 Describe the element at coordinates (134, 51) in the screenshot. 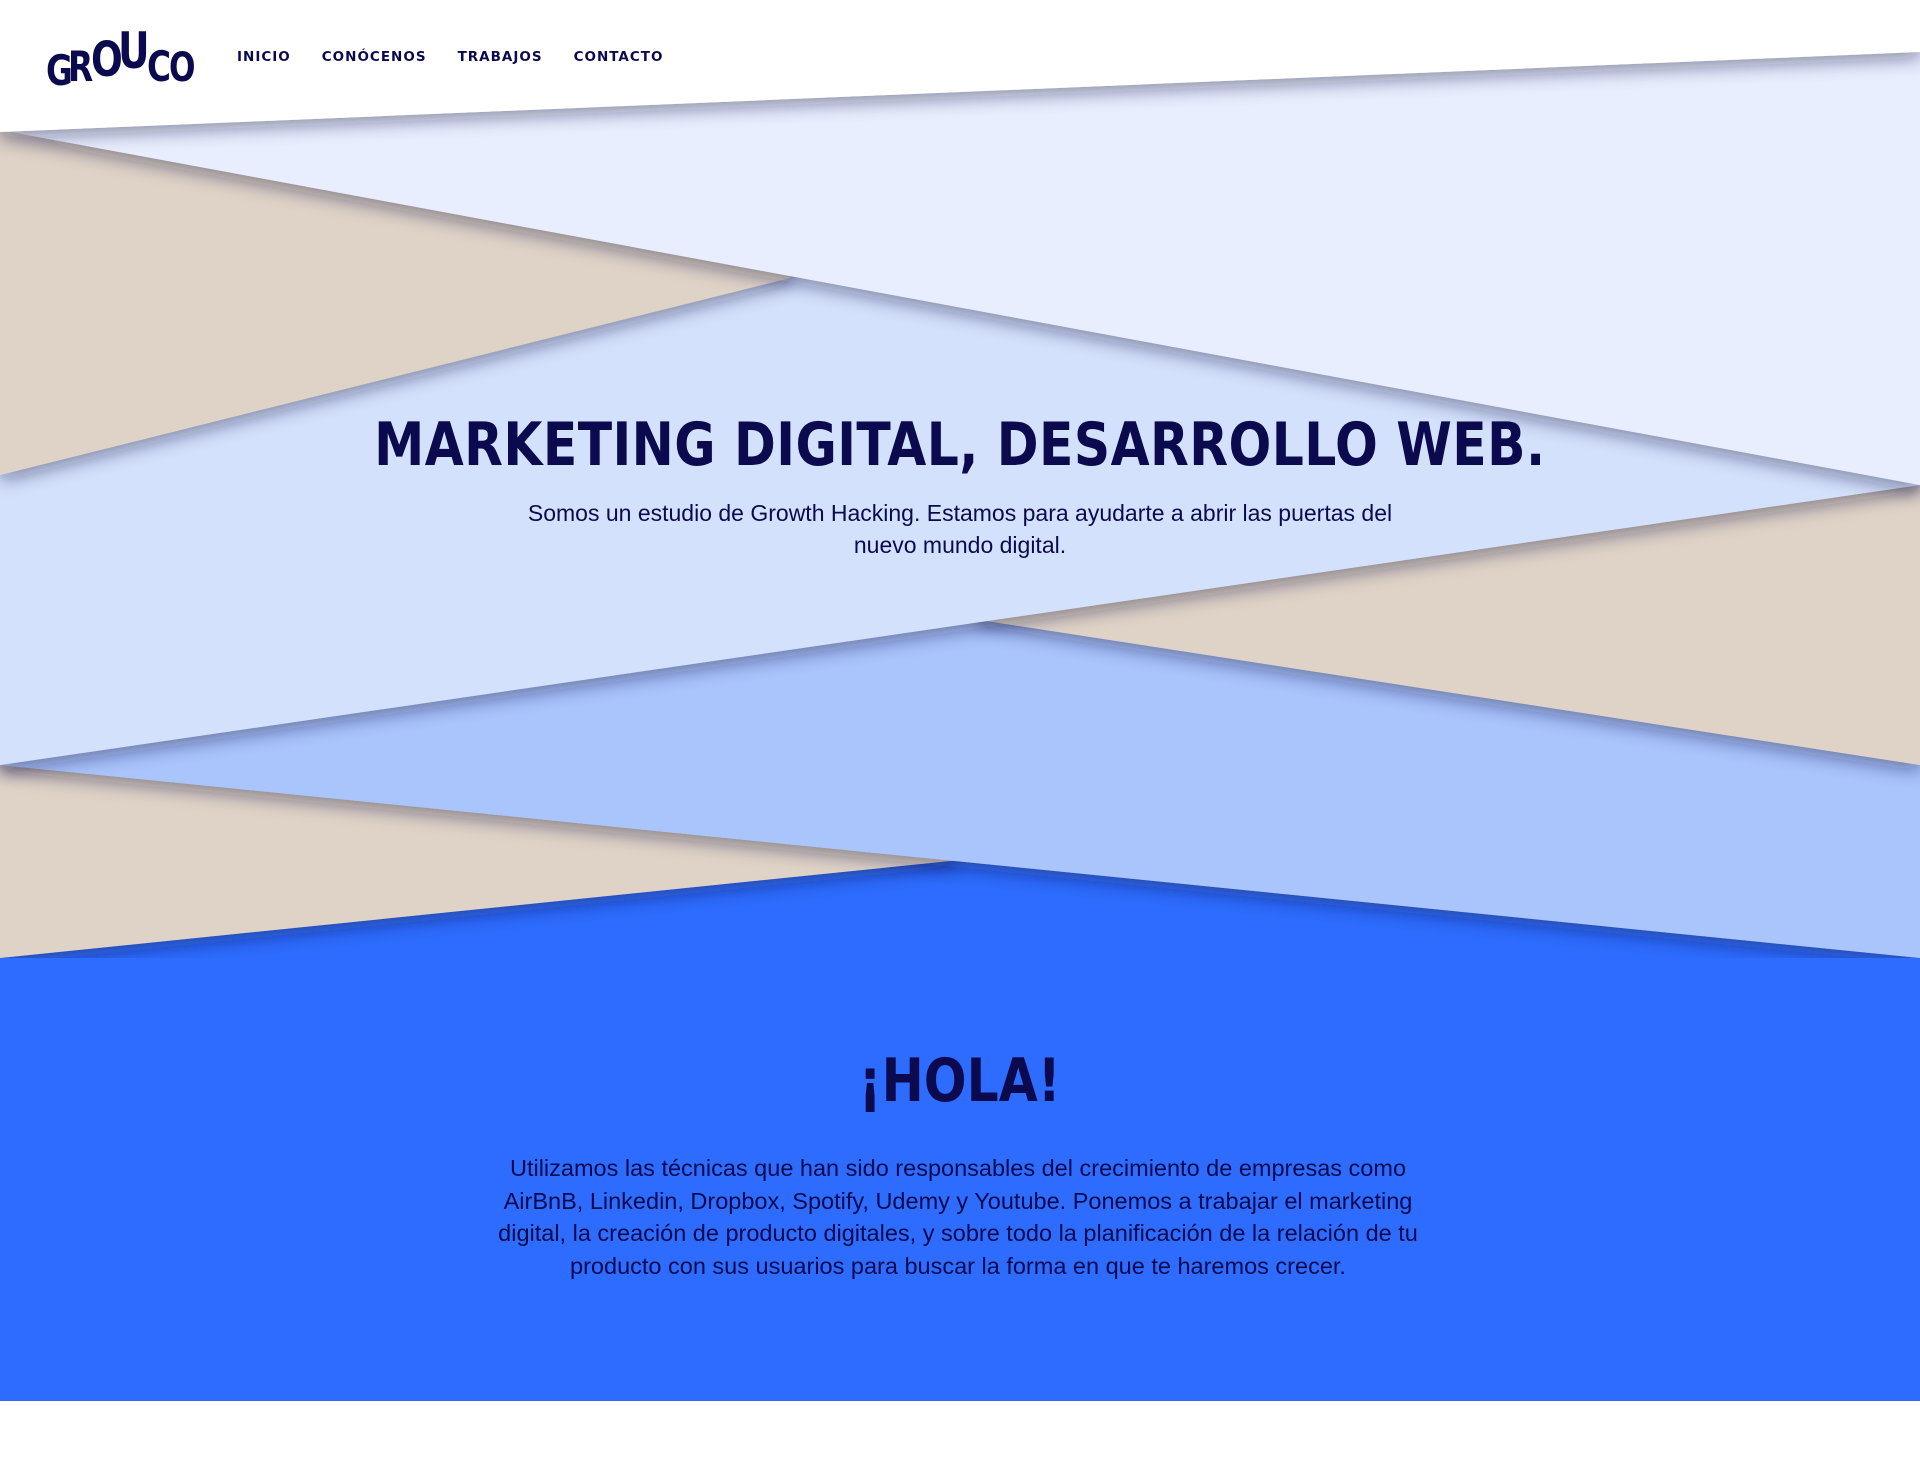

I see `logo-letter-u: U` at that location.